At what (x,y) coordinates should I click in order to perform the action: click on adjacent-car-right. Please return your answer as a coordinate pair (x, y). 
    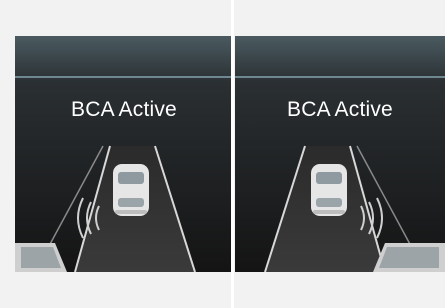
    Looking at the image, I should click on (409, 257).